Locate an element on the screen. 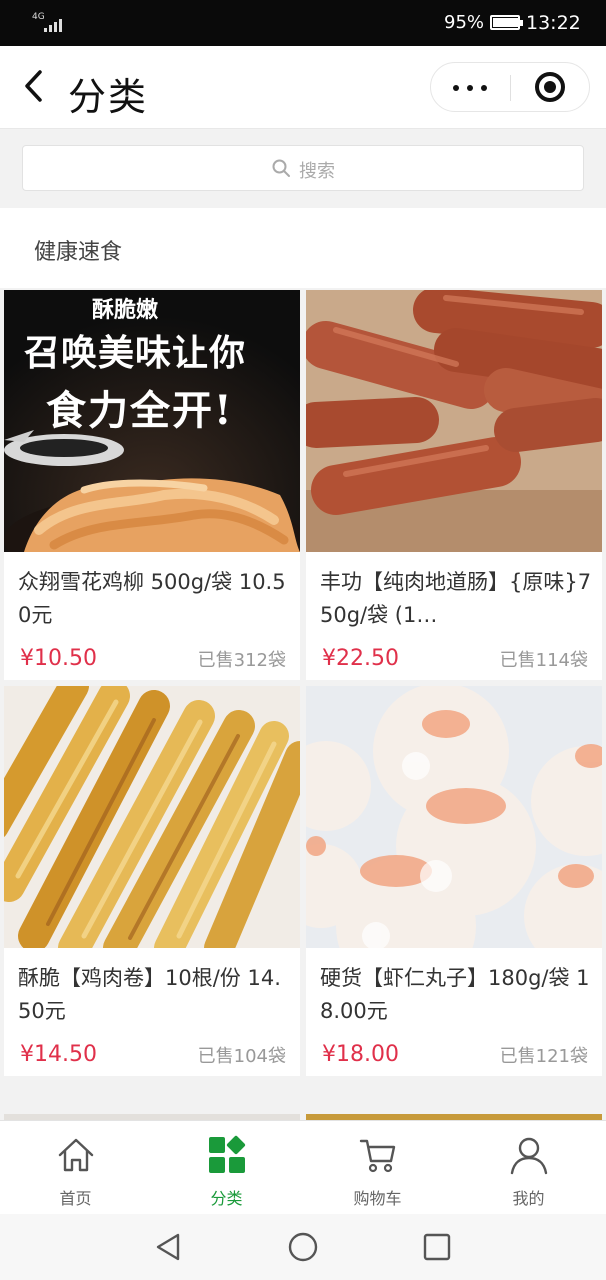 This screenshot has height=1280, width=606. search-bar: 搜索 is located at coordinates (303, 168).